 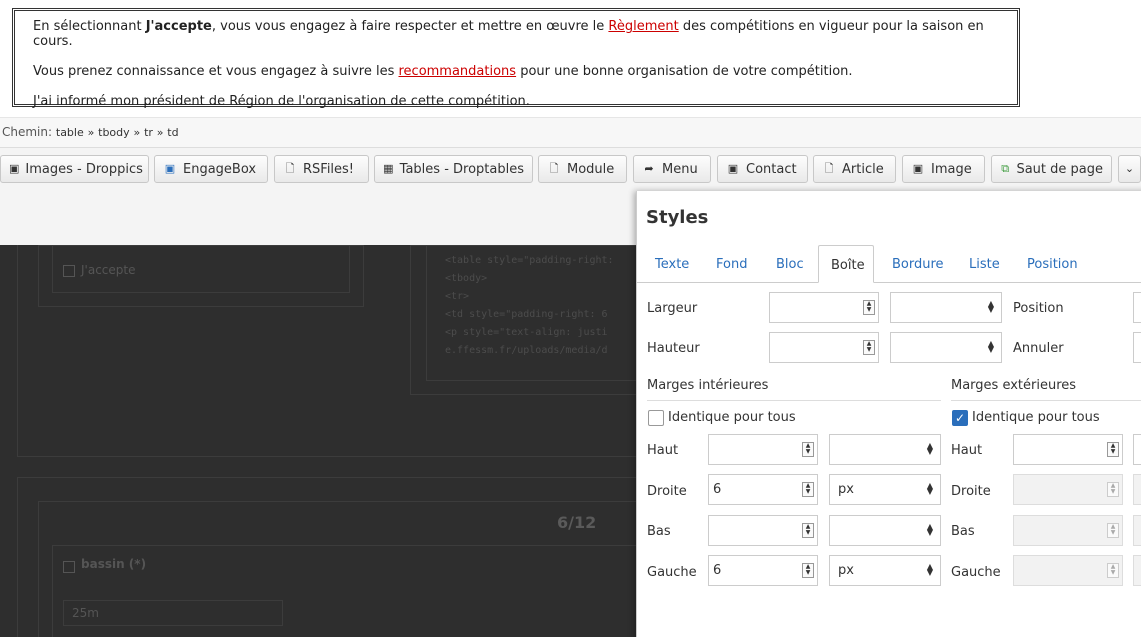 What do you see at coordinates (885, 449) in the screenshot?
I see `padding-top-unit-select: ▲ ▼` at bounding box center [885, 449].